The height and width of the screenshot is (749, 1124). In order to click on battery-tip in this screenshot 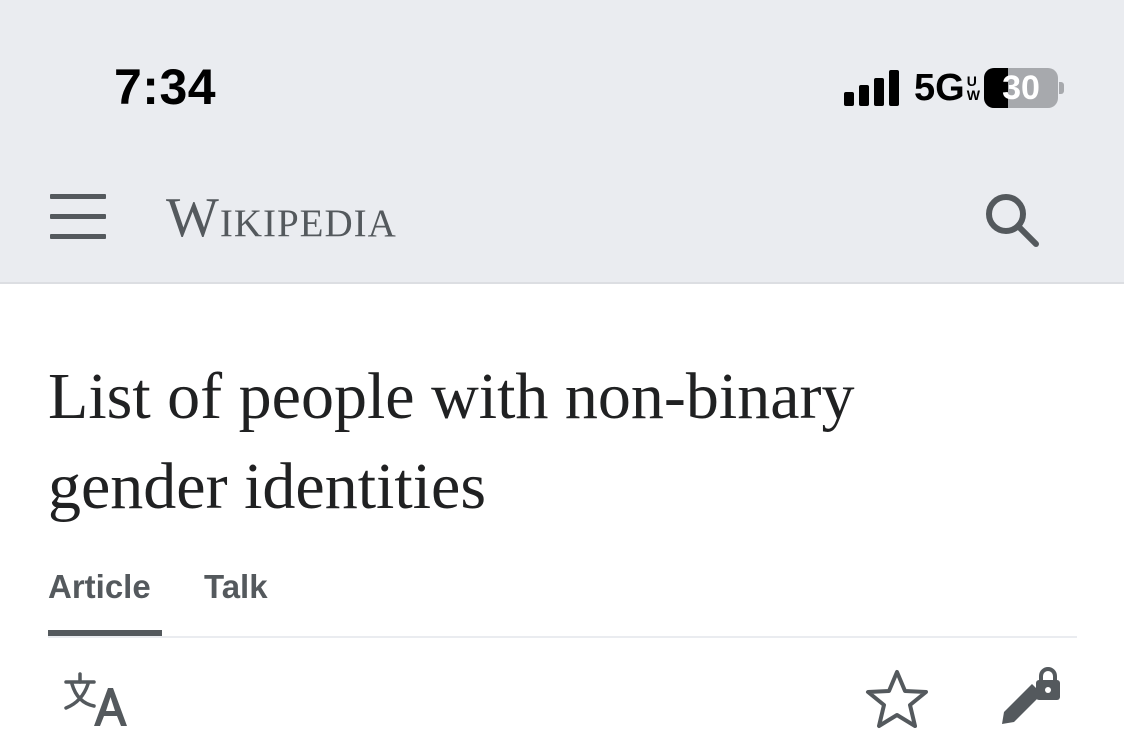, I will do `click(1061, 88)`.